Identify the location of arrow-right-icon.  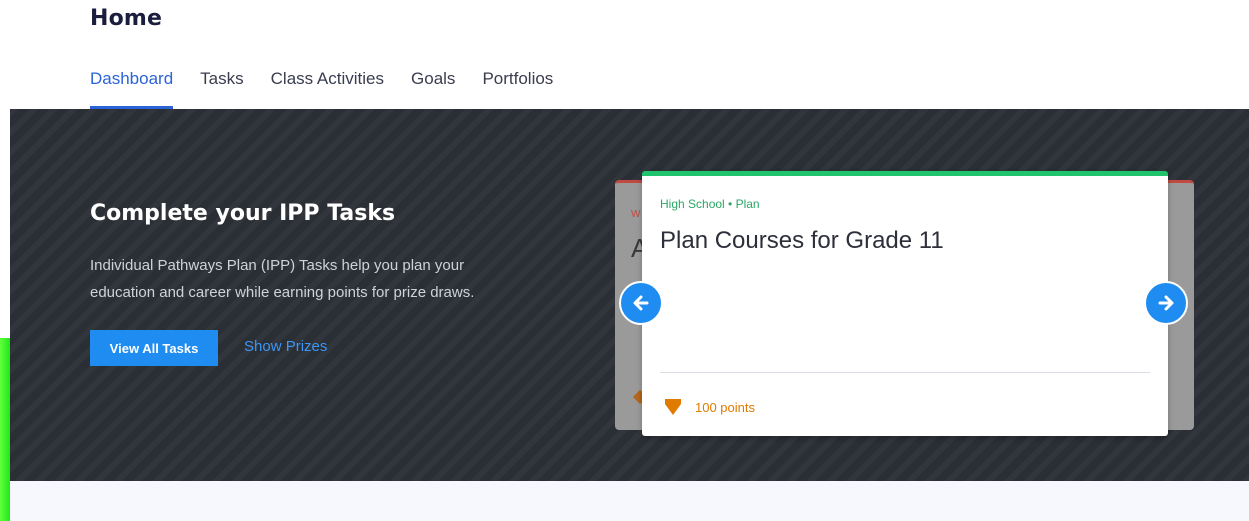
(1166, 303).